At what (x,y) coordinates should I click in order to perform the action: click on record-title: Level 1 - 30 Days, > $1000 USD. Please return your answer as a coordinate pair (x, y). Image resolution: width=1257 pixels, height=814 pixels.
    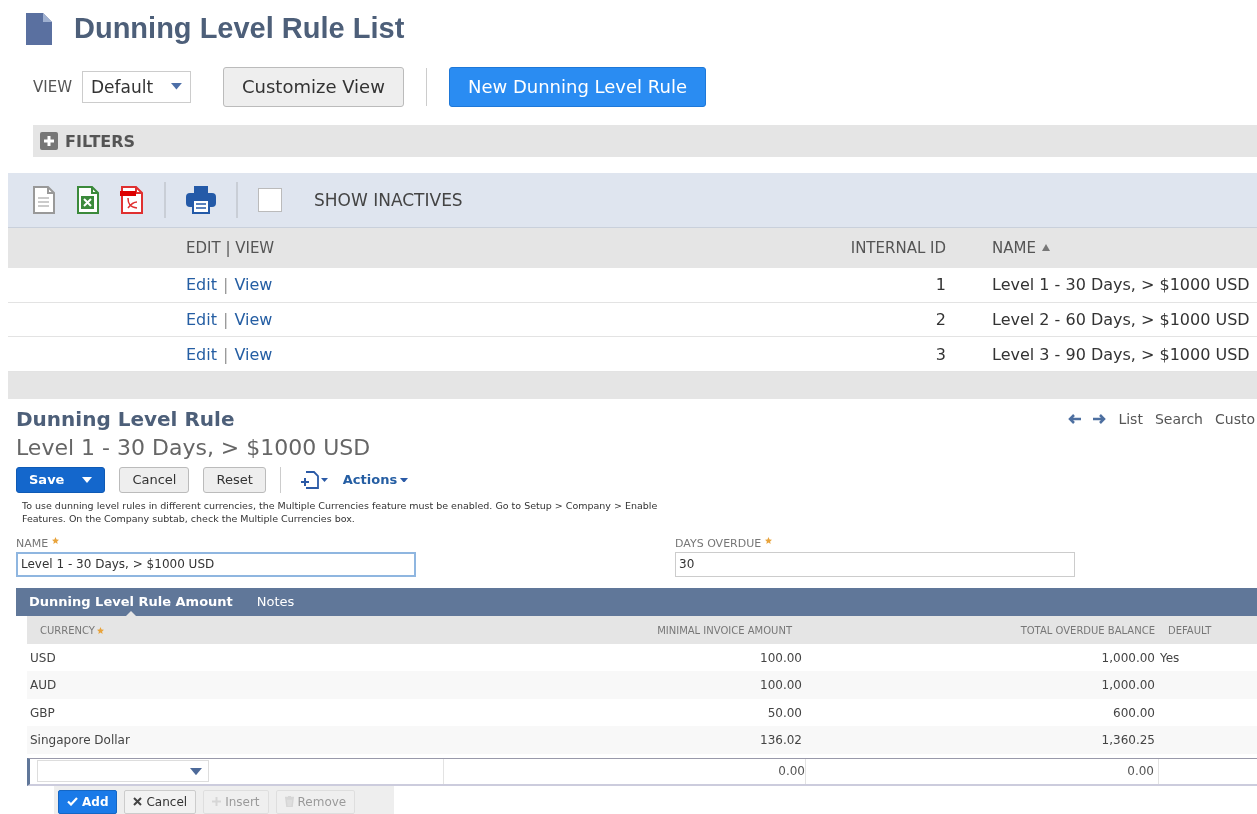
    Looking at the image, I should click on (194, 448).